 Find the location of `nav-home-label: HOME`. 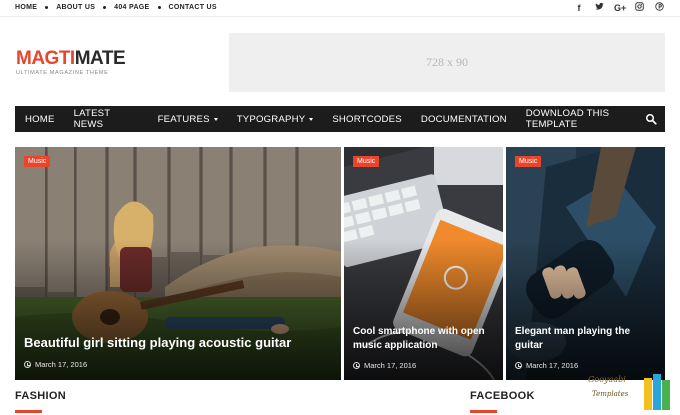

nav-home-label: HOME is located at coordinates (40, 119).